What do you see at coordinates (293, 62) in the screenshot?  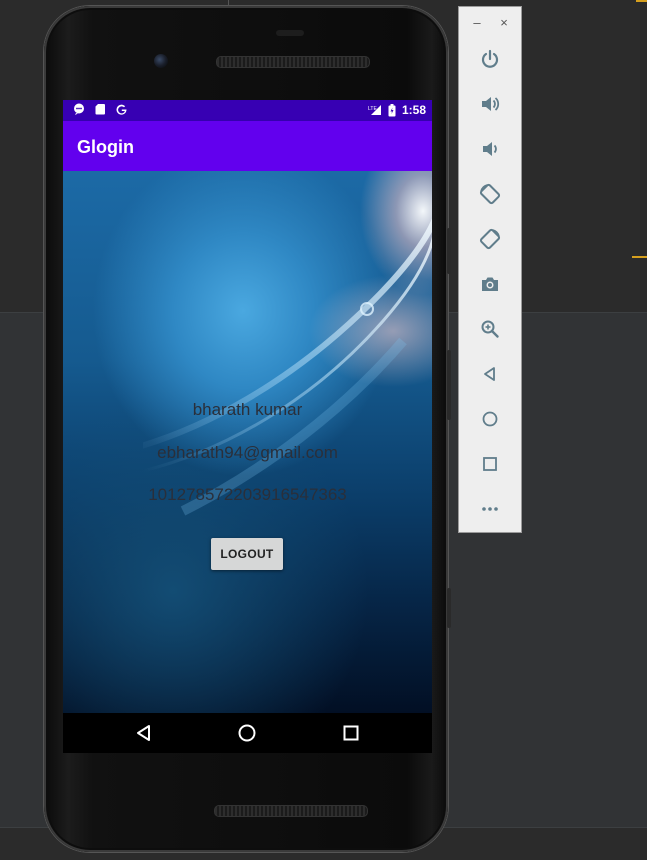 I see `top-speaker-grille` at bounding box center [293, 62].